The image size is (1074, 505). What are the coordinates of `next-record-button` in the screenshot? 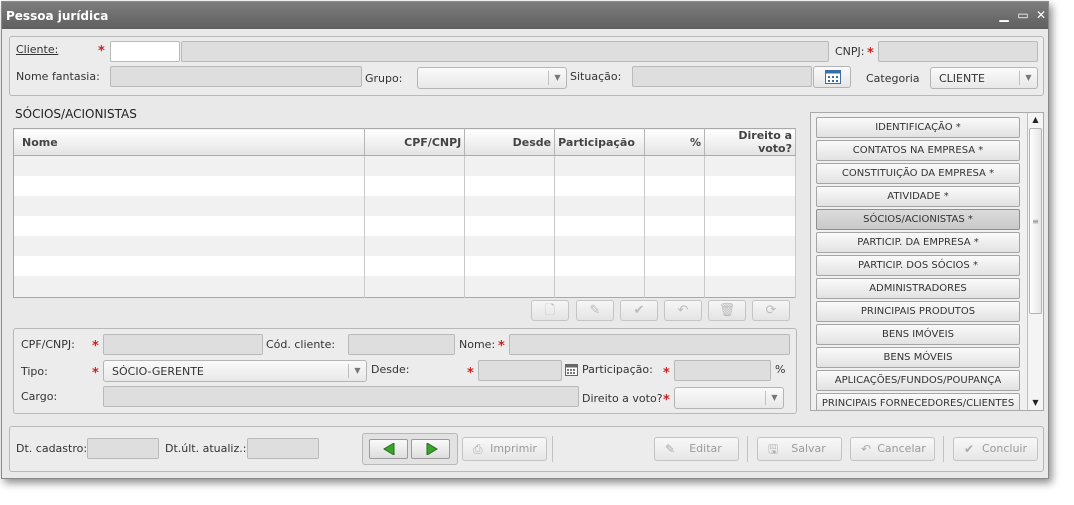 It's located at (430, 449).